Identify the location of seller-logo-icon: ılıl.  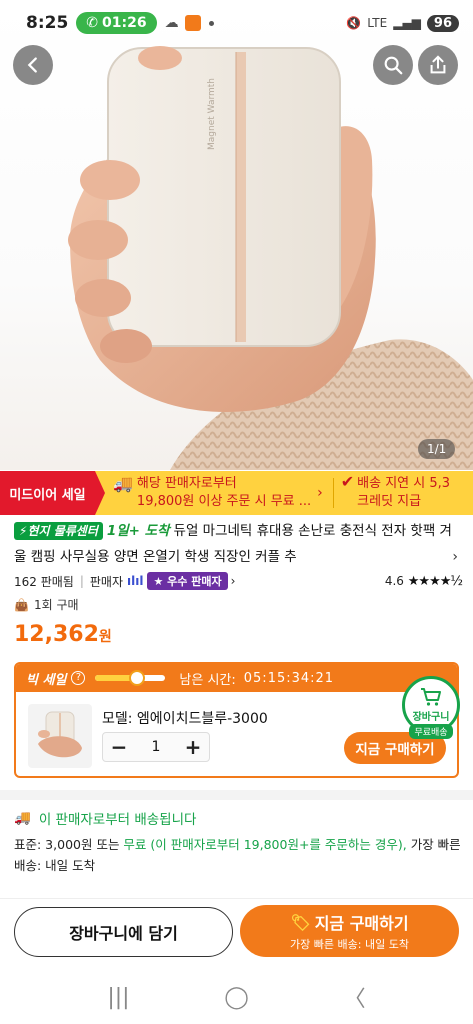
(135, 581).